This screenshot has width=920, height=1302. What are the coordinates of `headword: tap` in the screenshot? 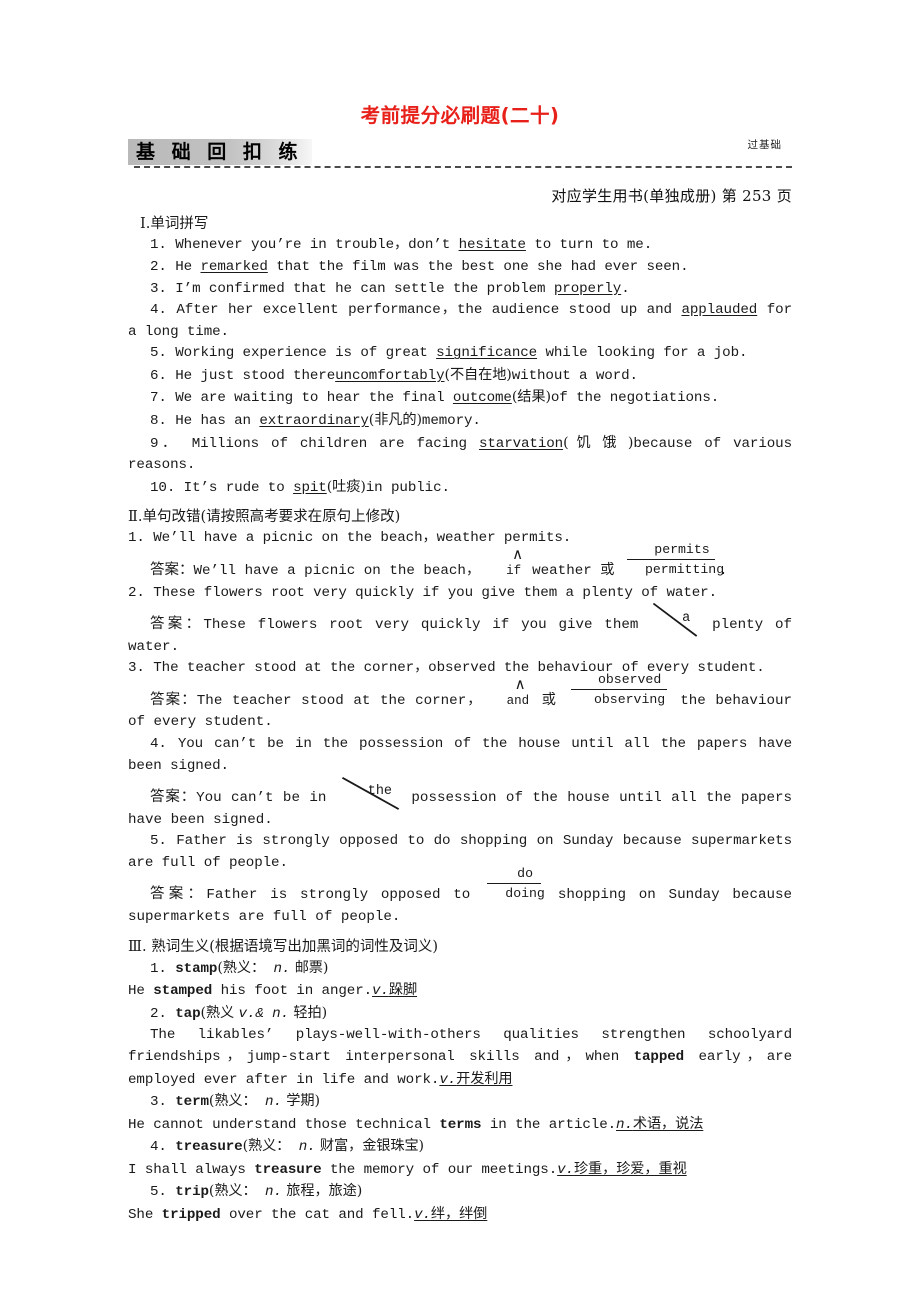 It's located at (188, 1013).